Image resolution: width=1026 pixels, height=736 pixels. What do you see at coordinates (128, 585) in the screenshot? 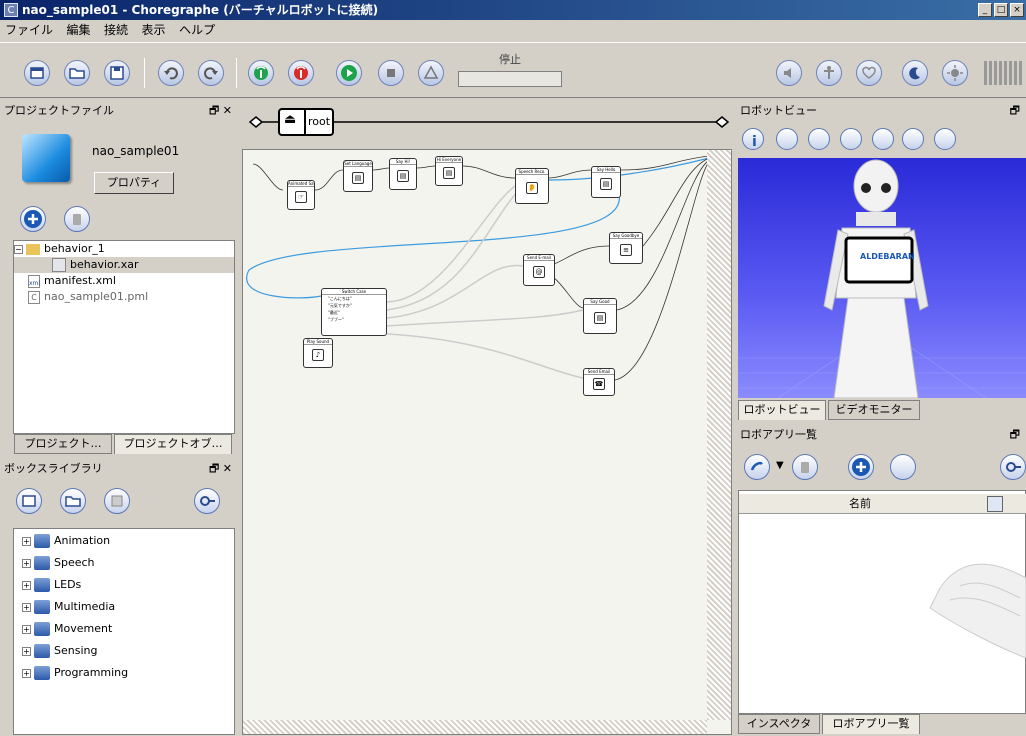
I see `library-item-leds: + LEDs` at bounding box center [128, 585].